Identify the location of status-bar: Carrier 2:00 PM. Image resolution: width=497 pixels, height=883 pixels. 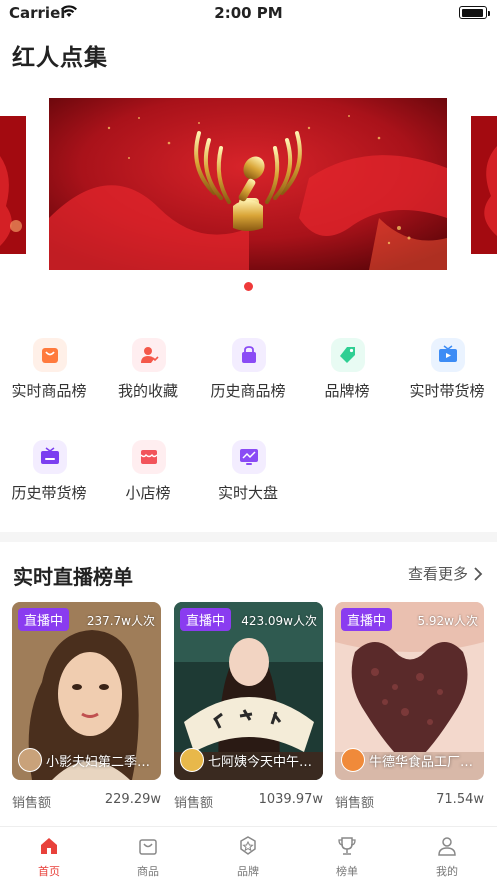
(248, 13).